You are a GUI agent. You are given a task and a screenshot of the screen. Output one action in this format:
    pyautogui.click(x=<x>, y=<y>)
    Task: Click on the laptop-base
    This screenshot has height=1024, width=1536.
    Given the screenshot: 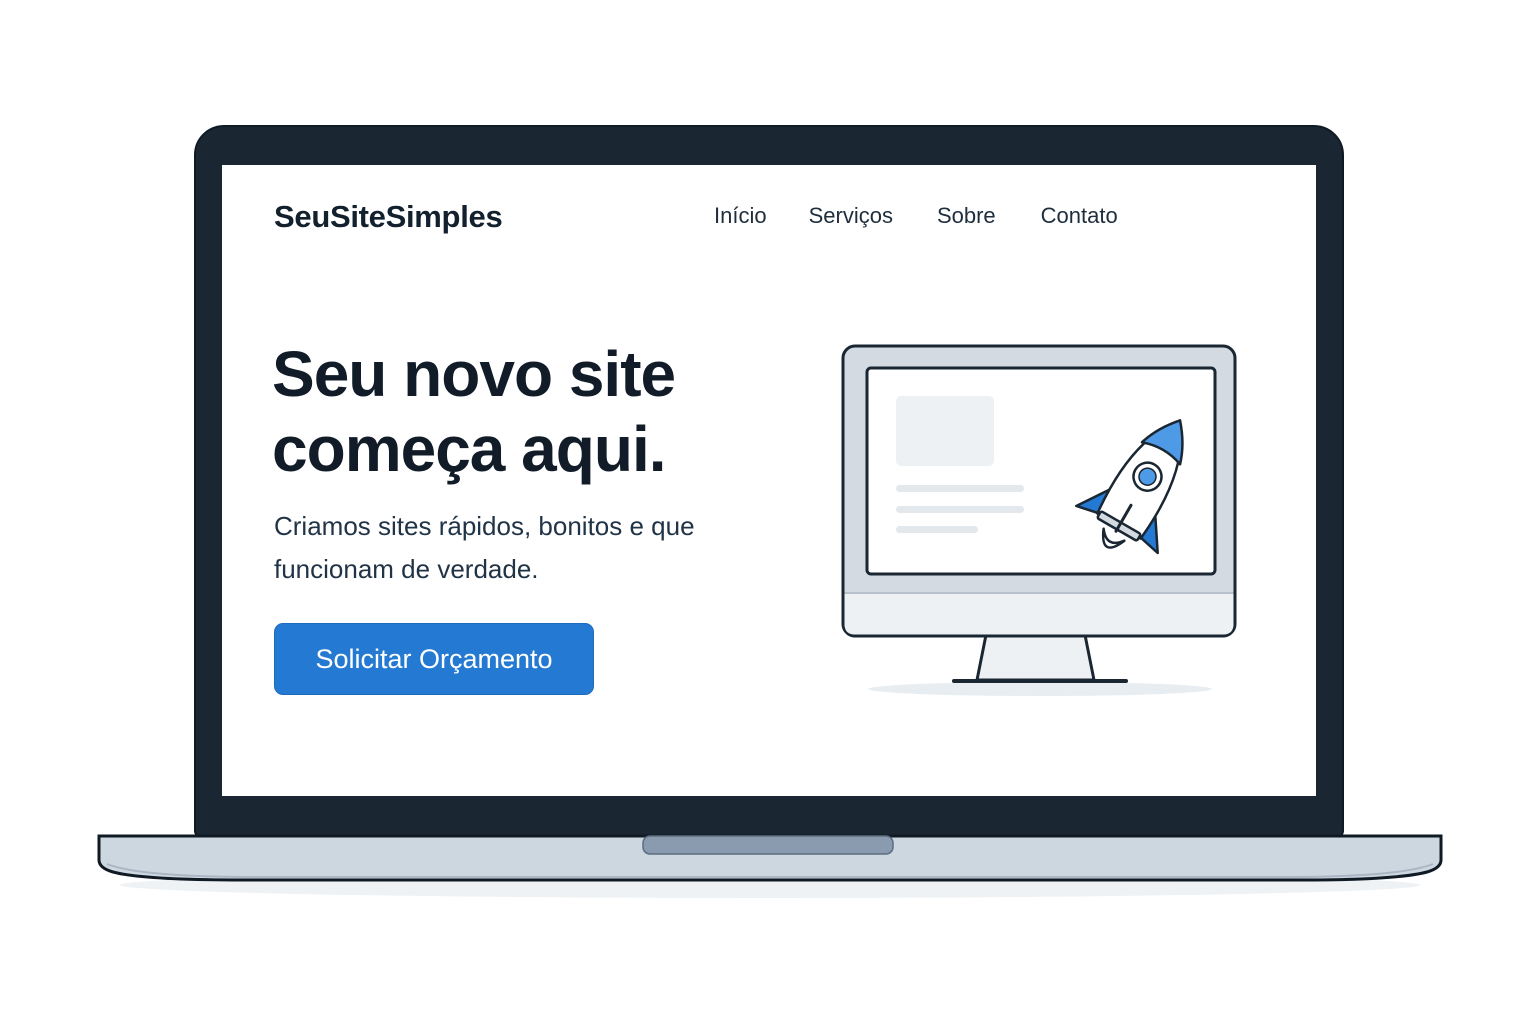 What is the action you would take?
    pyautogui.click(x=770, y=858)
    